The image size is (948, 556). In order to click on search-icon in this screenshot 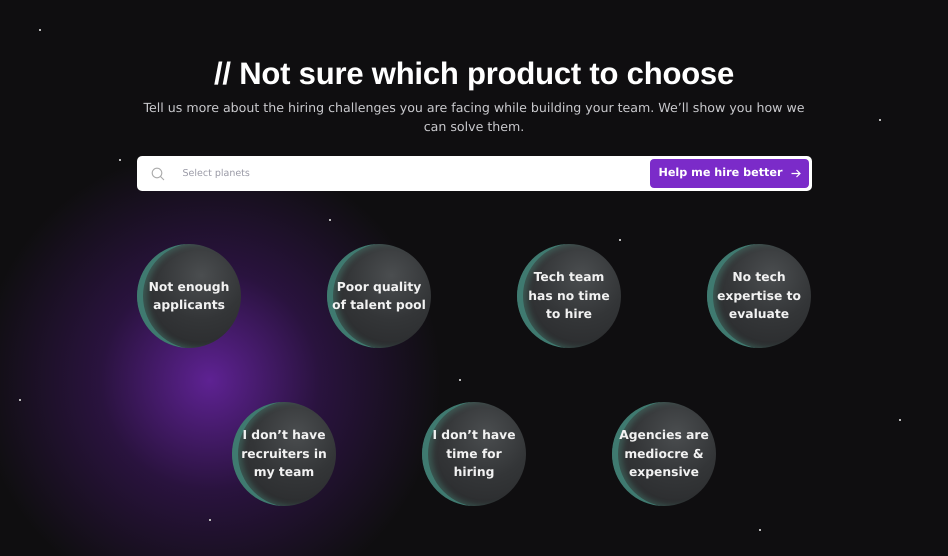, I will do `click(157, 173)`.